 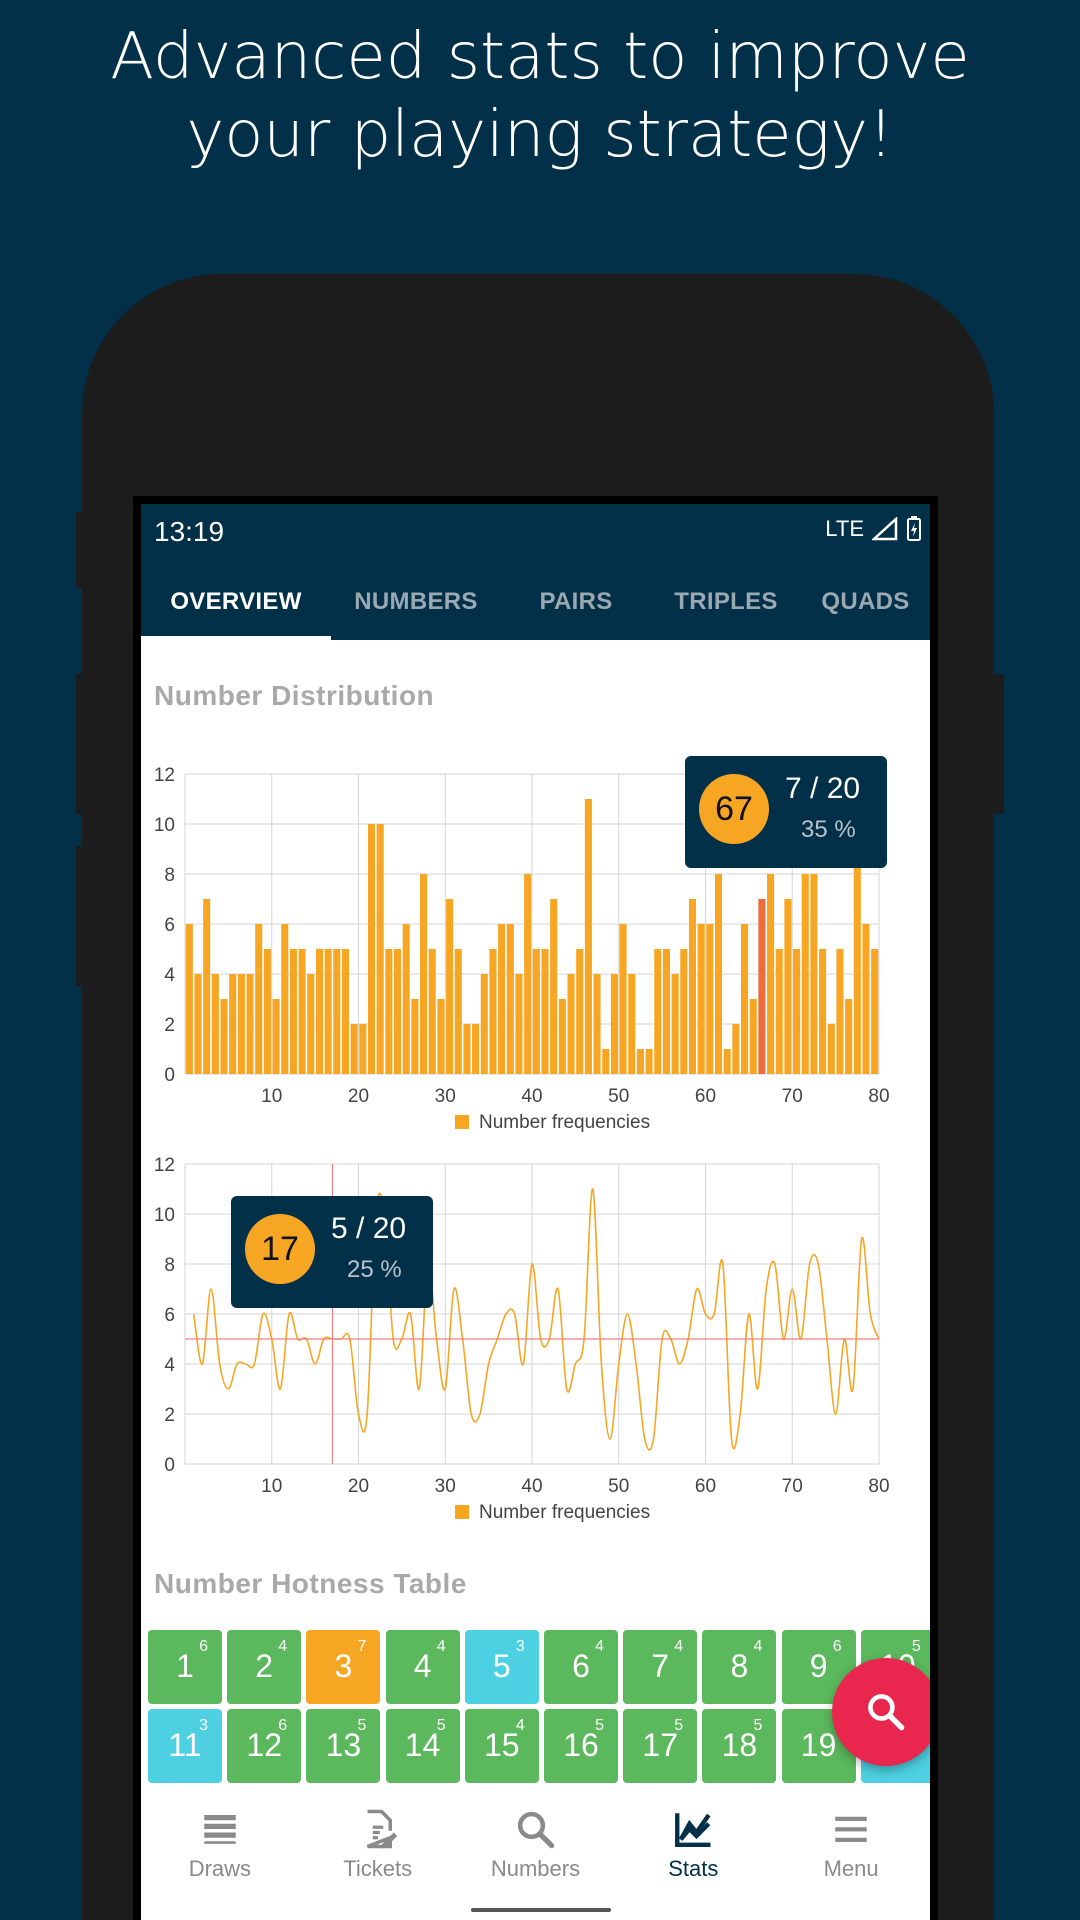 What do you see at coordinates (660, 1667) in the screenshot?
I see `hotness-cell: 74` at bounding box center [660, 1667].